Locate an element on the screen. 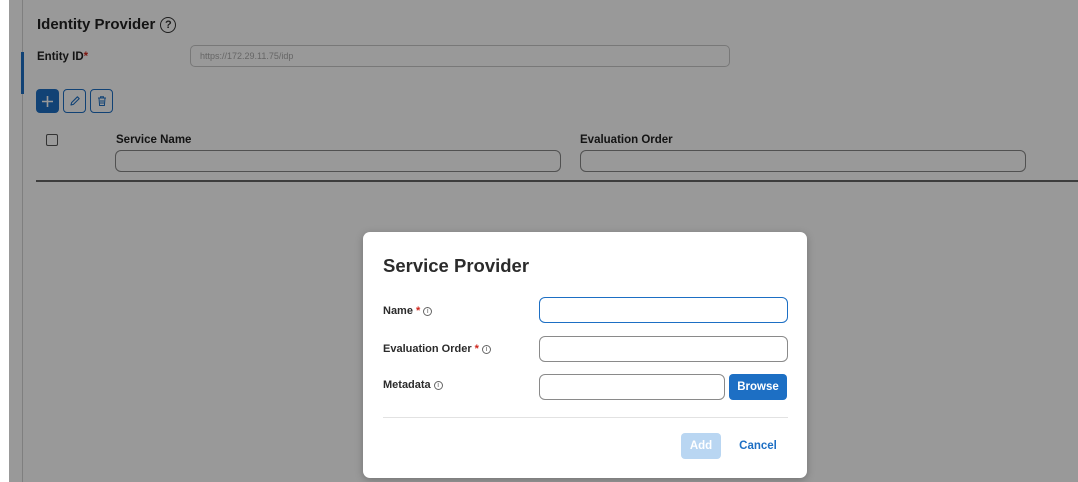 The height and width of the screenshot is (482, 1078). add-submit-button: Add is located at coordinates (701, 446).